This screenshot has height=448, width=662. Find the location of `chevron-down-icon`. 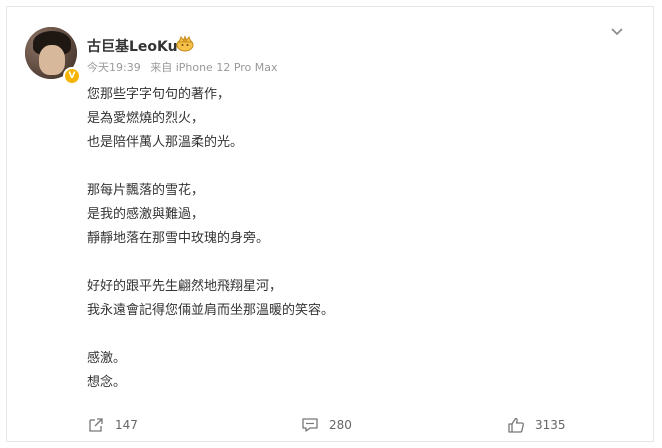

chevron-down-icon is located at coordinates (617, 32).